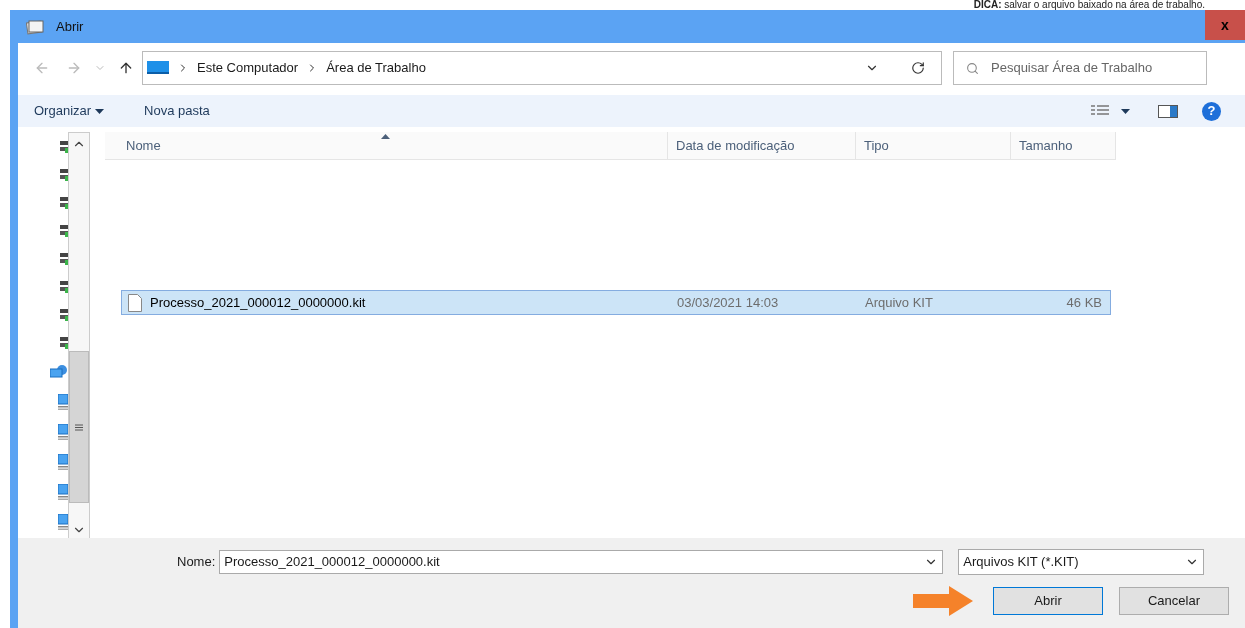 The image size is (1245, 628). What do you see at coordinates (972, 68) in the screenshot?
I see `search-icon` at bounding box center [972, 68].